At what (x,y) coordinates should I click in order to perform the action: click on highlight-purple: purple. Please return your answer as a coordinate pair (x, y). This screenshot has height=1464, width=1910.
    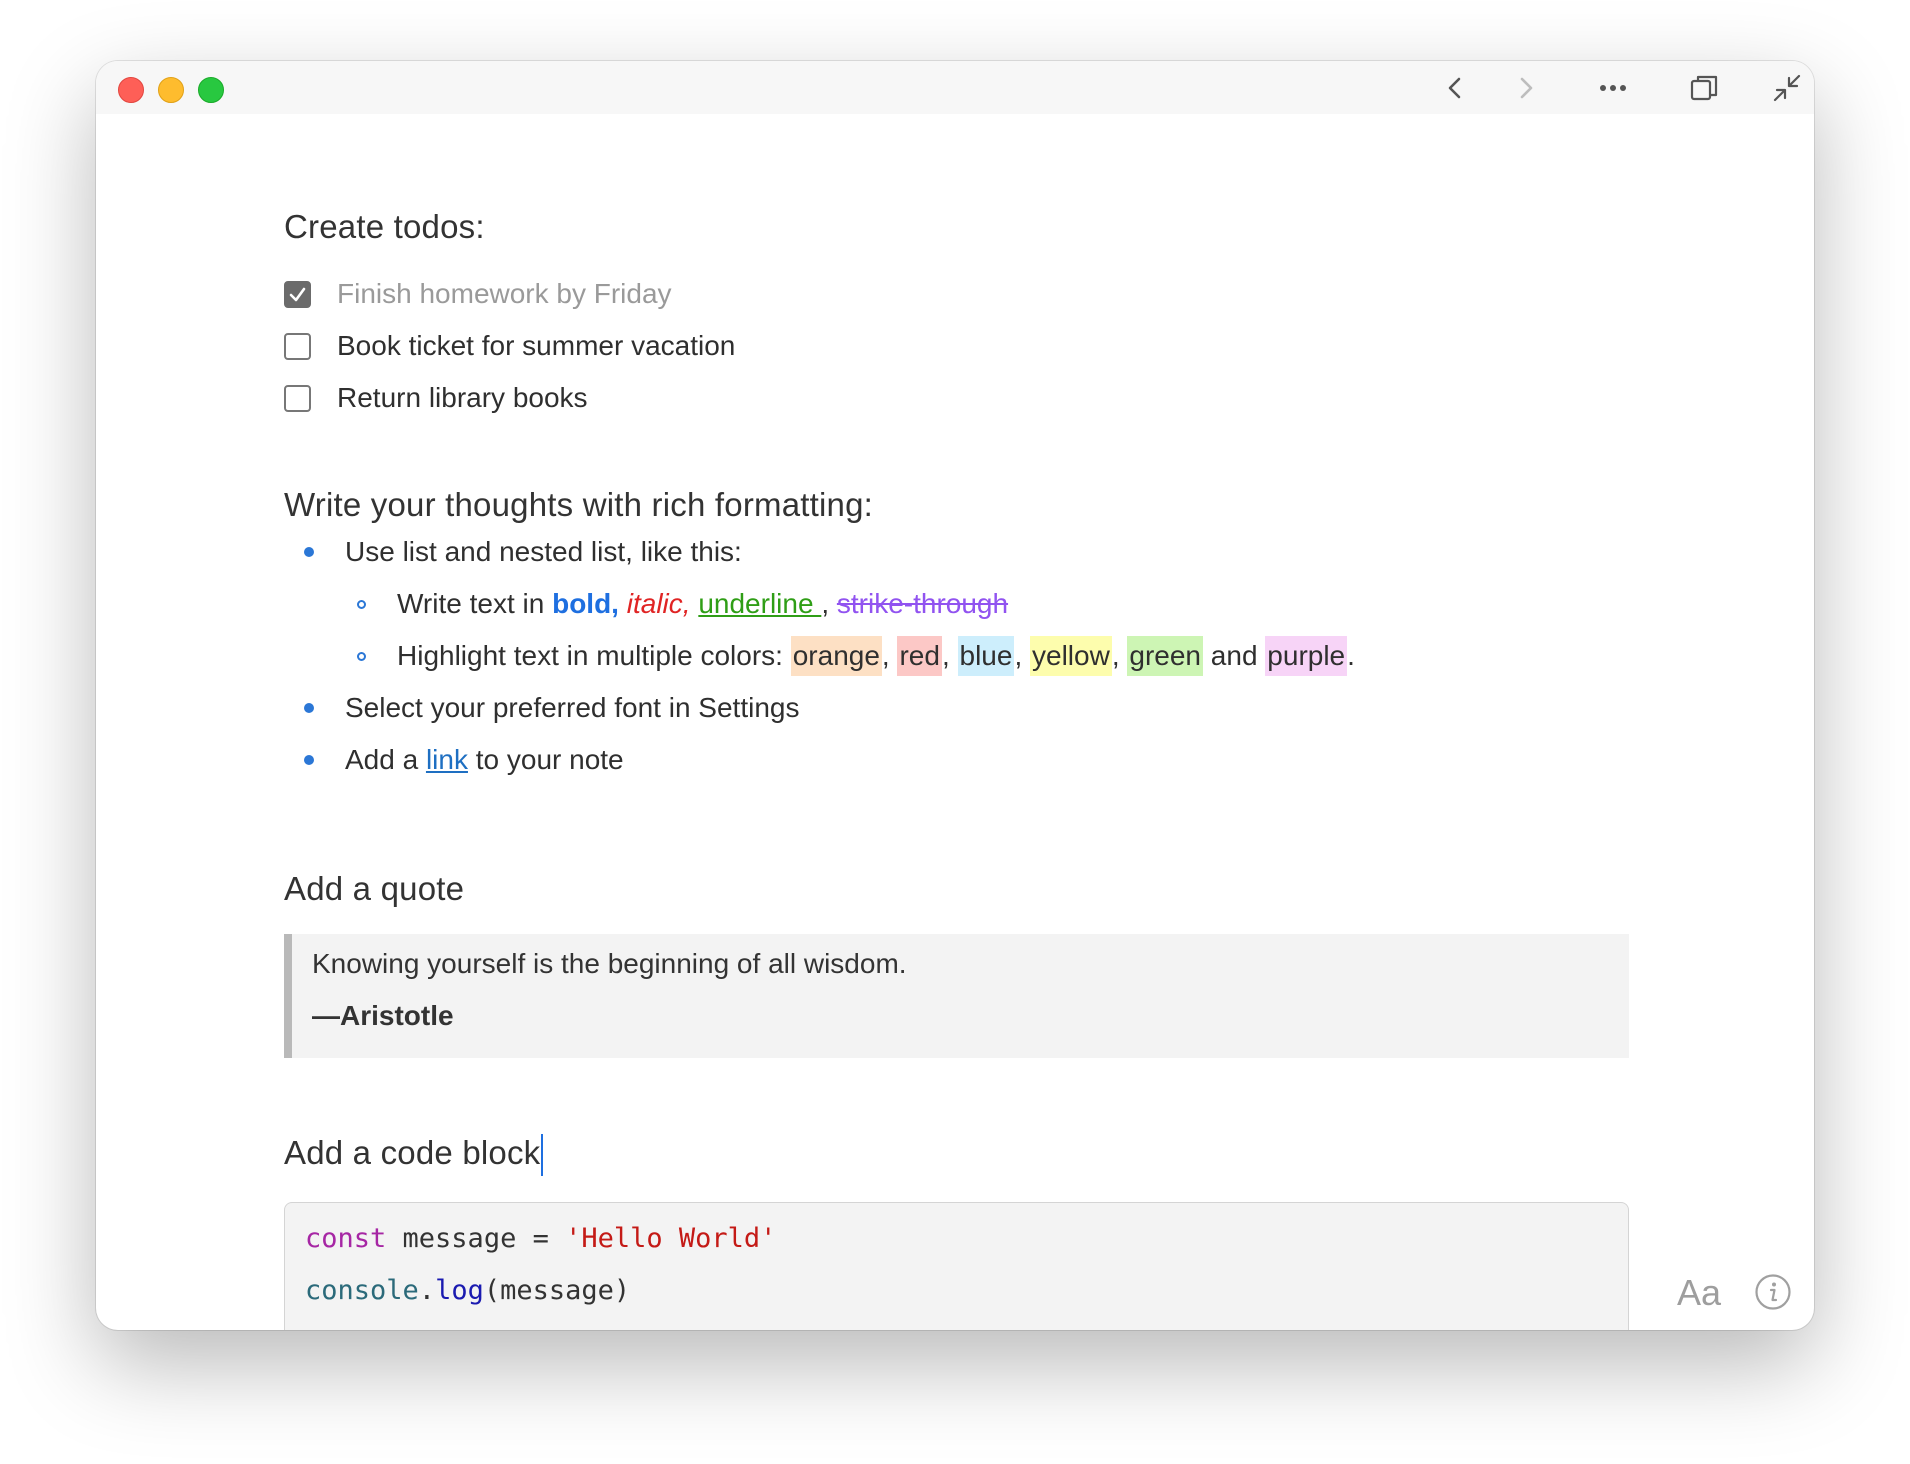
    Looking at the image, I should click on (1306, 656).